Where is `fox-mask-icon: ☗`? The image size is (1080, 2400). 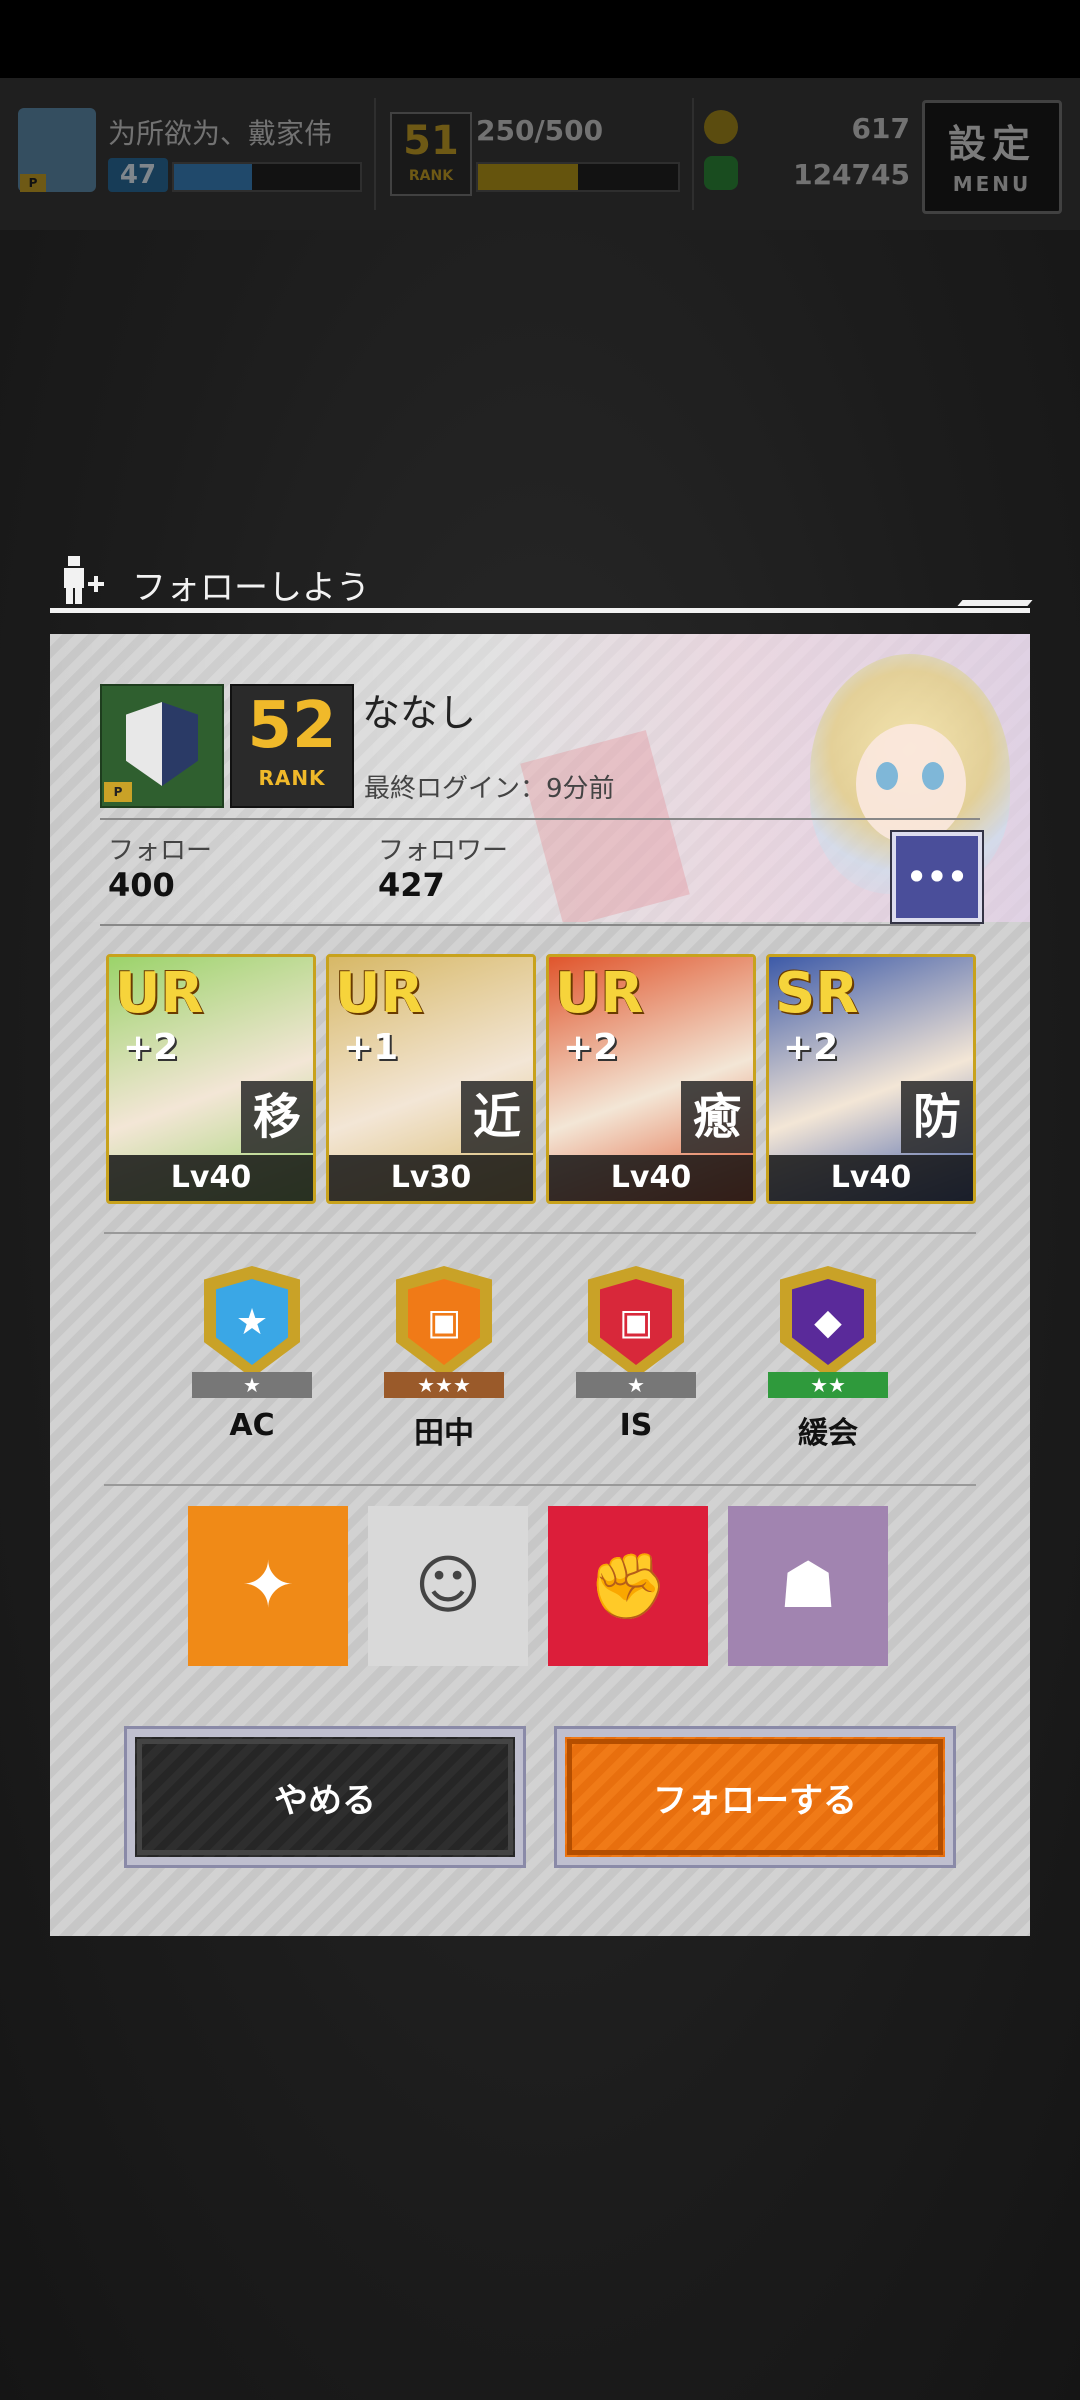
fox-mask-icon: ☗ is located at coordinates (808, 1586).